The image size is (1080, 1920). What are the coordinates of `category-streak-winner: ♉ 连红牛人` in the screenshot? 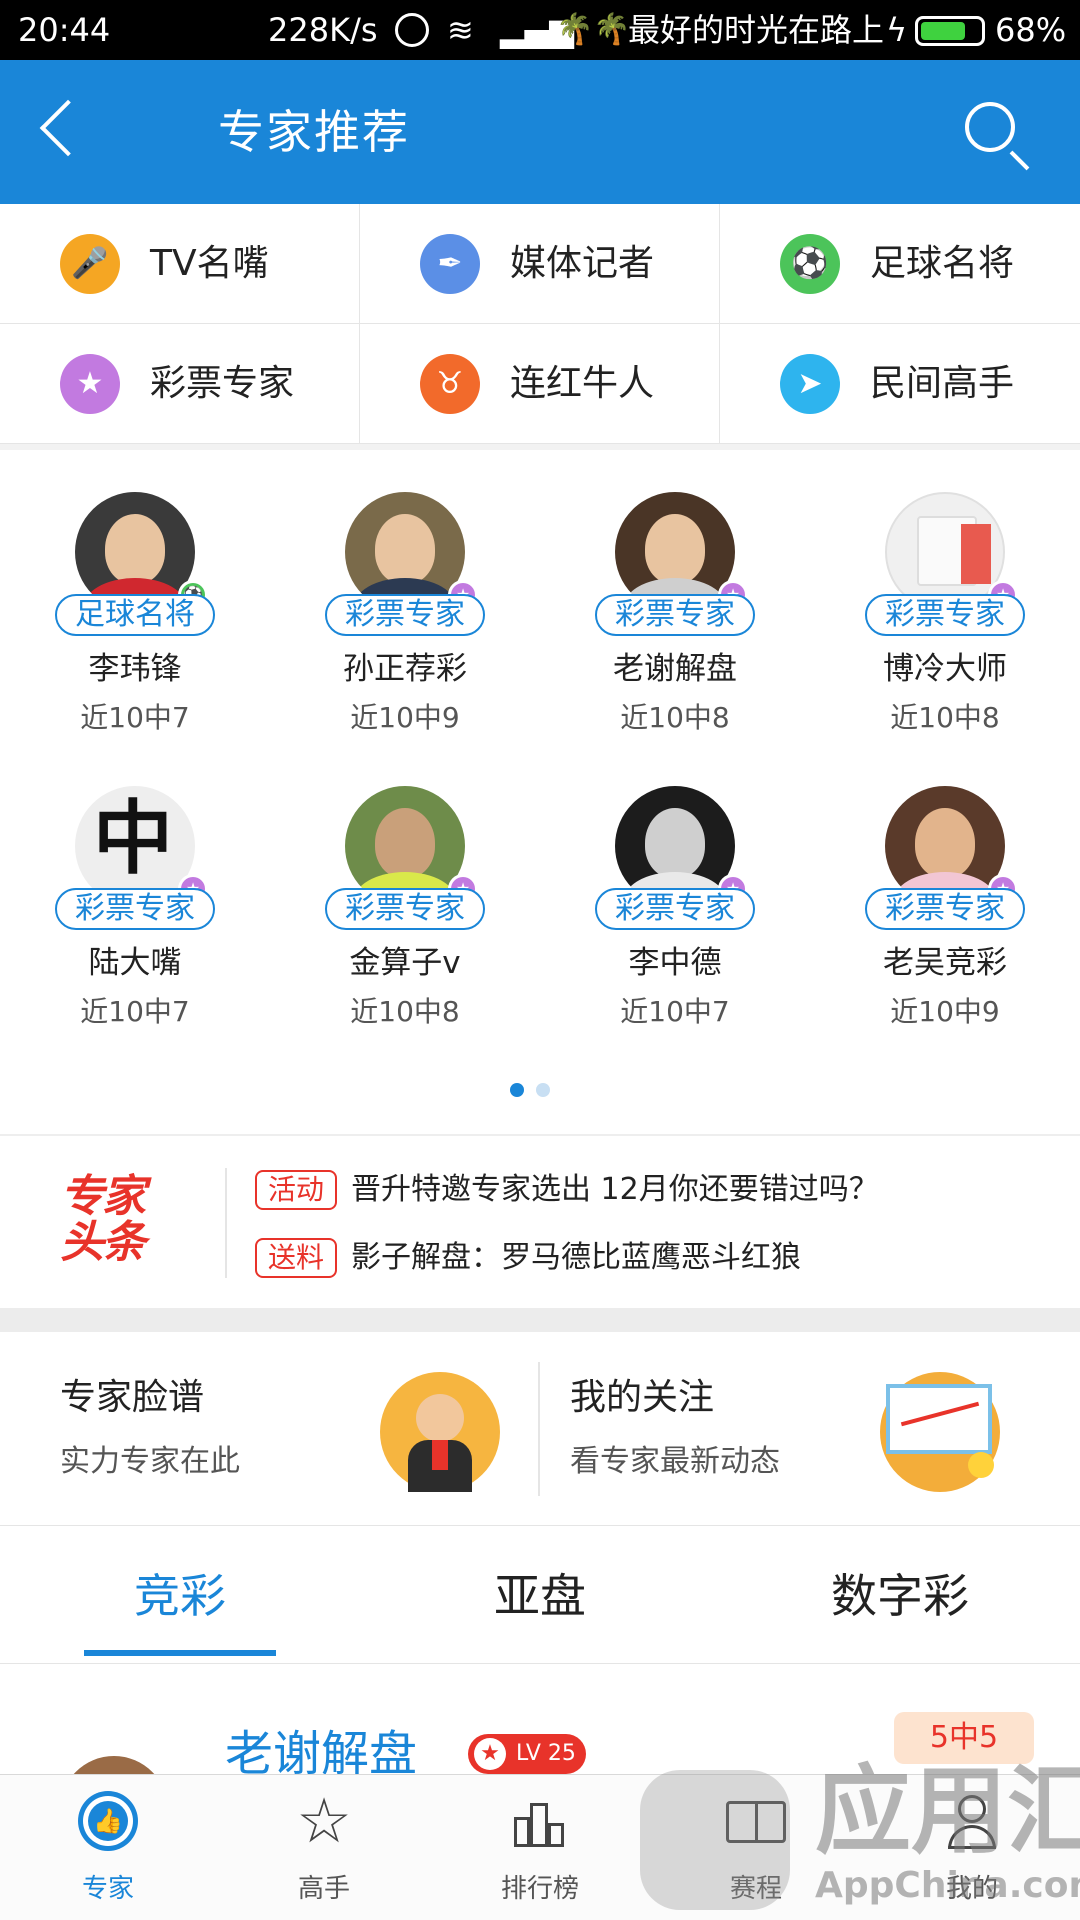 It's located at (540, 384).